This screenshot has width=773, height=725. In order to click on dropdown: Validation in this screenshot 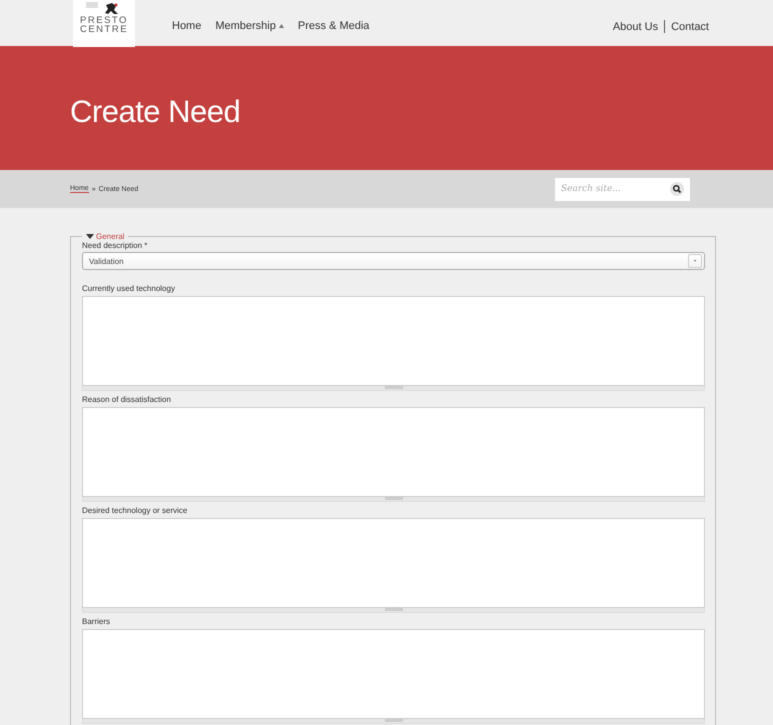, I will do `click(393, 261)`.